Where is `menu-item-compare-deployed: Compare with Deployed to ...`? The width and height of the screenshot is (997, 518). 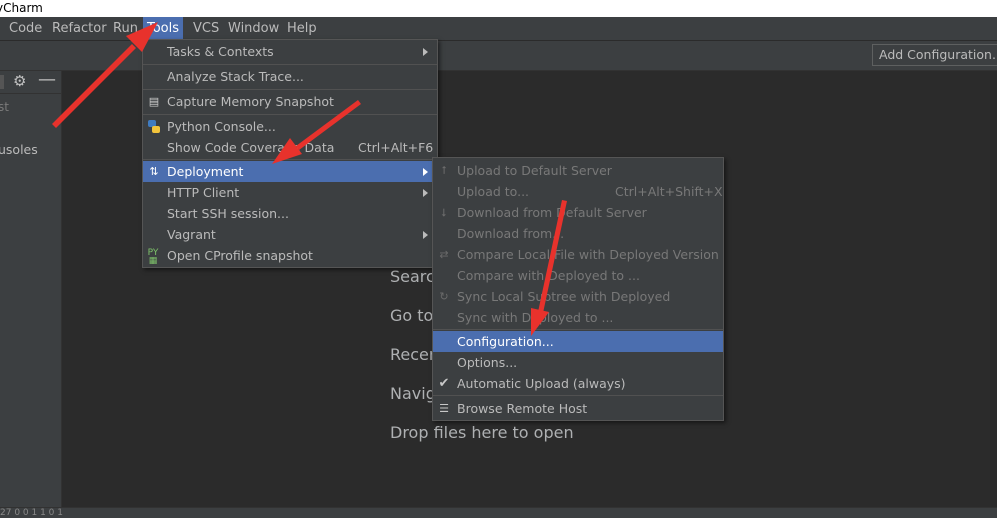
menu-item-compare-deployed: Compare with Deployed to ... is located at coordinates (578, 275).